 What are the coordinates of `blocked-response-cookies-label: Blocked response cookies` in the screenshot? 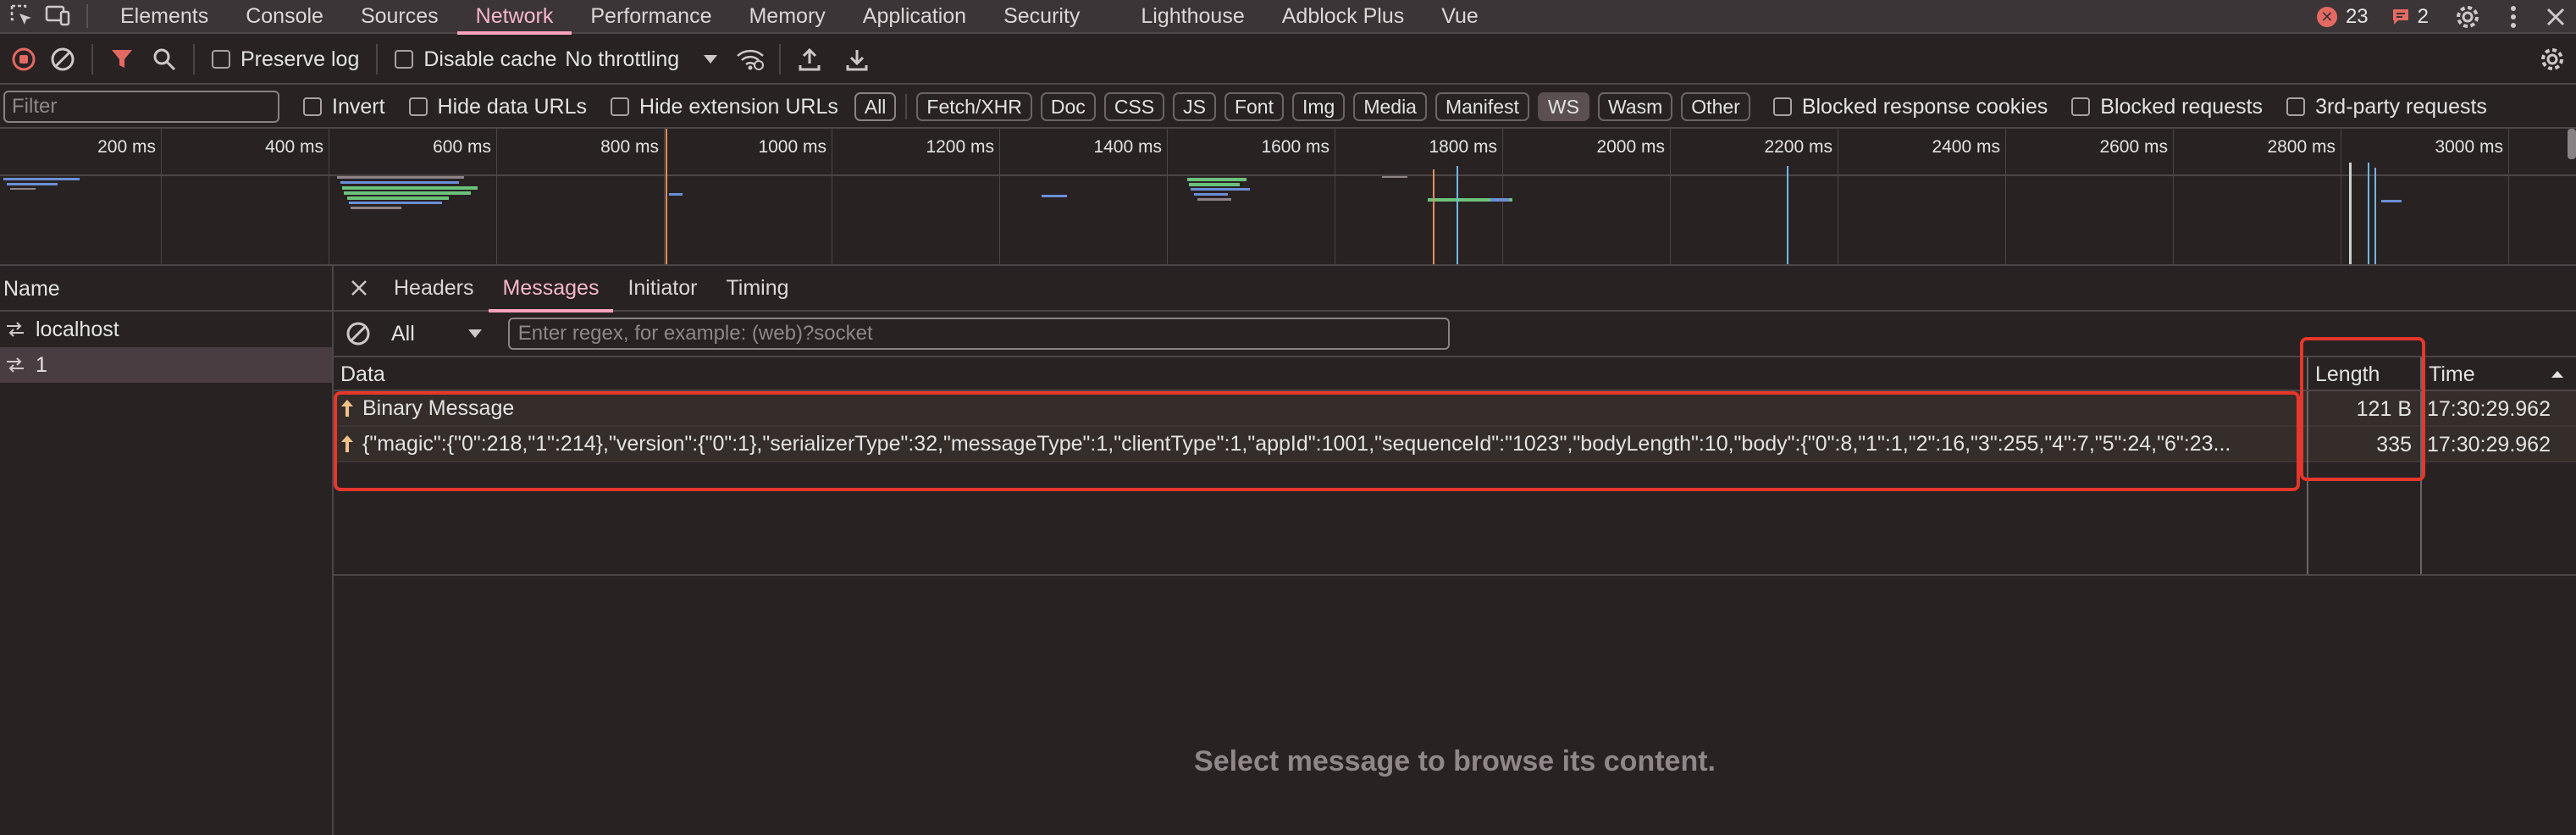 It's located at (1925, 106).